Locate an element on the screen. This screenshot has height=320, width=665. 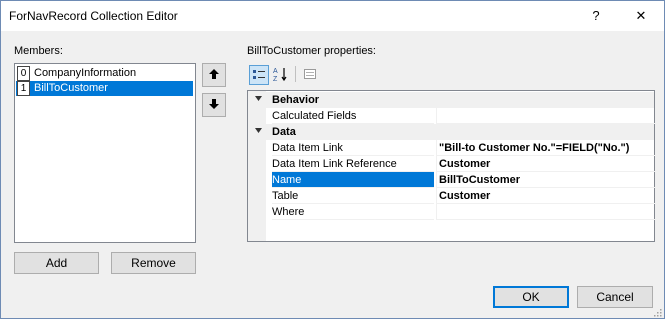
property-name: Data Item Link Reference is located at coordinates (353, 164).